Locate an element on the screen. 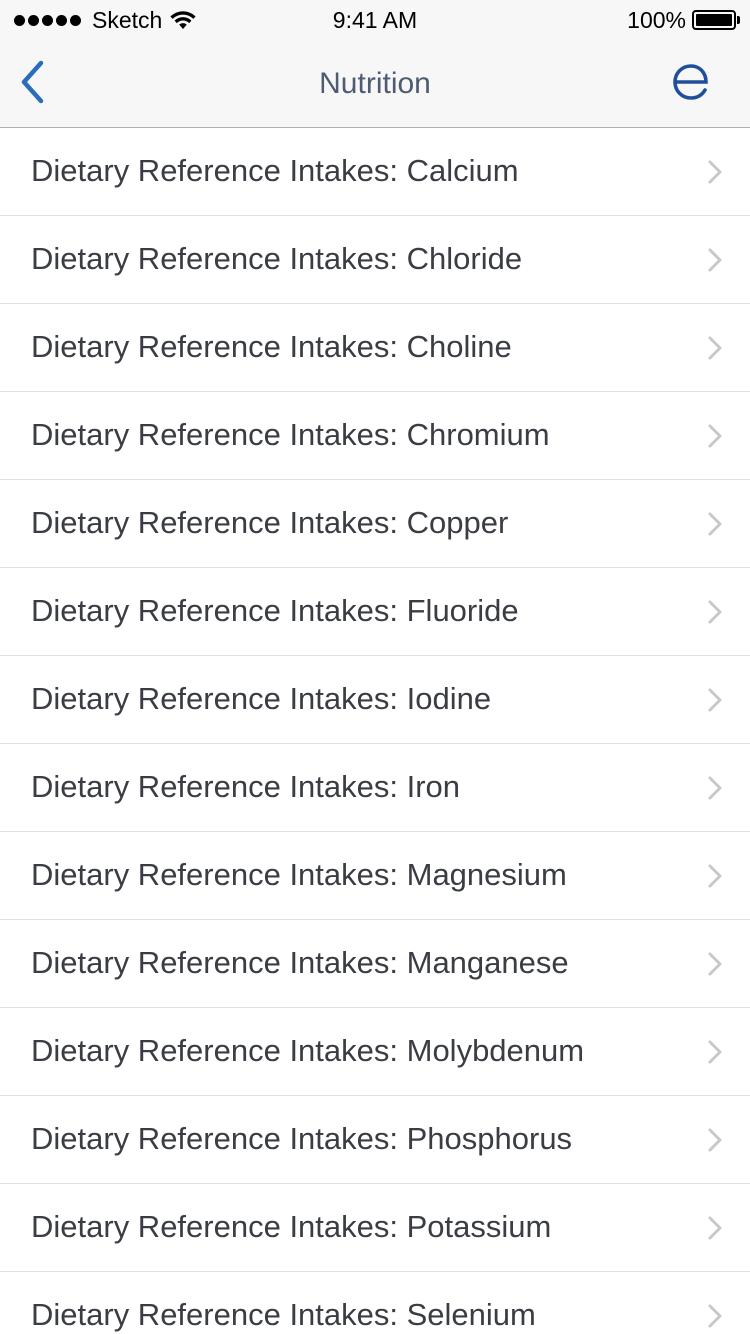 The image size is (750, 1334). battery-icon is located at coordinates (716, 20).